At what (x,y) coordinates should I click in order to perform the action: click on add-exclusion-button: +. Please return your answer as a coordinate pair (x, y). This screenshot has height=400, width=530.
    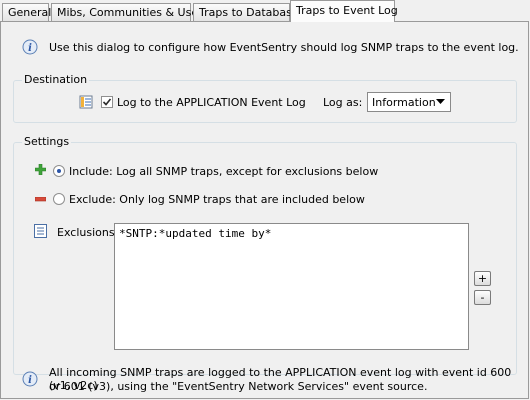
    Looking at the image, I should click on (482, 278).